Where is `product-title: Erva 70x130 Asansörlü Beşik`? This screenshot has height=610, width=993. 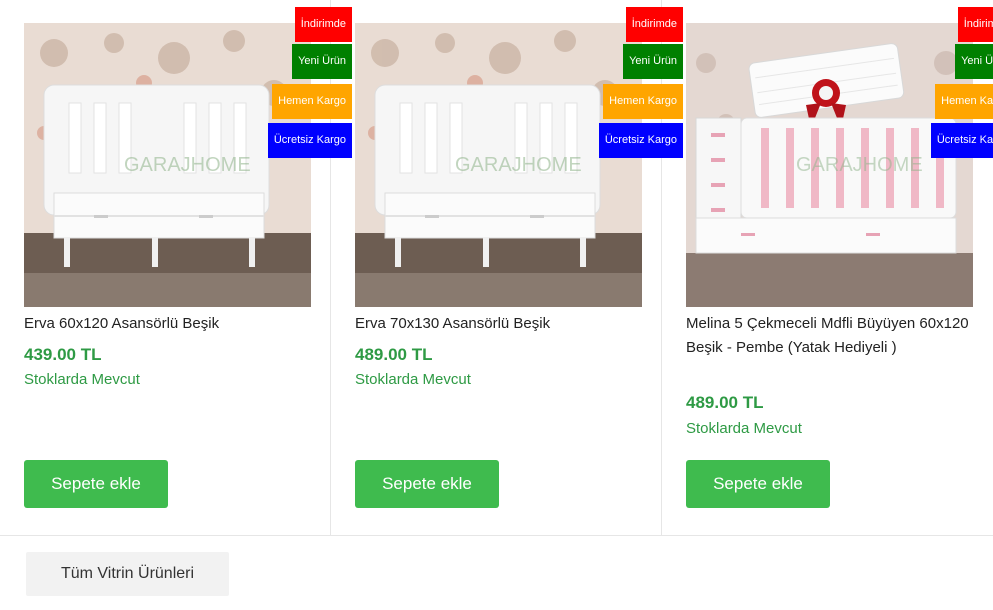 product-title: Erva 70x130 Asansörlü Beşik is located at coordinates (500, 324).